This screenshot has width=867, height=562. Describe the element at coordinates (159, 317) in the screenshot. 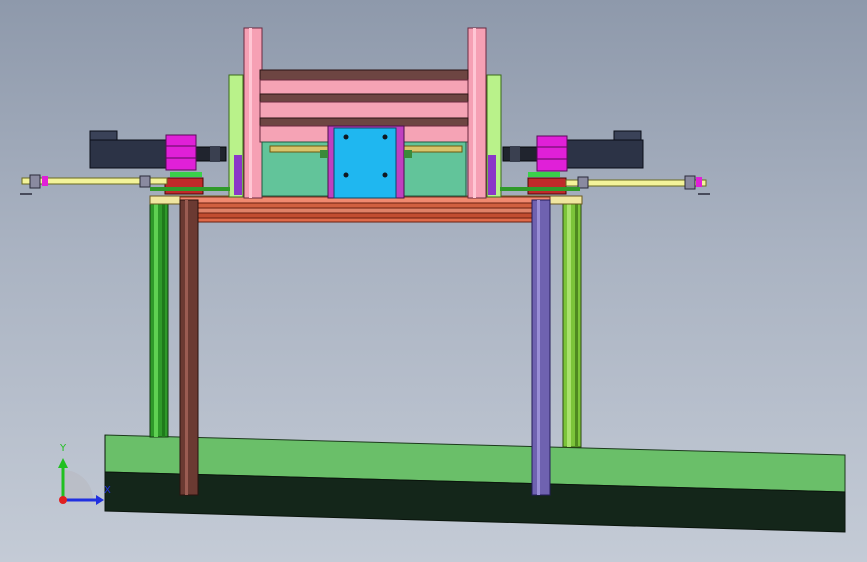

I see `outer-leg-left` at that location.